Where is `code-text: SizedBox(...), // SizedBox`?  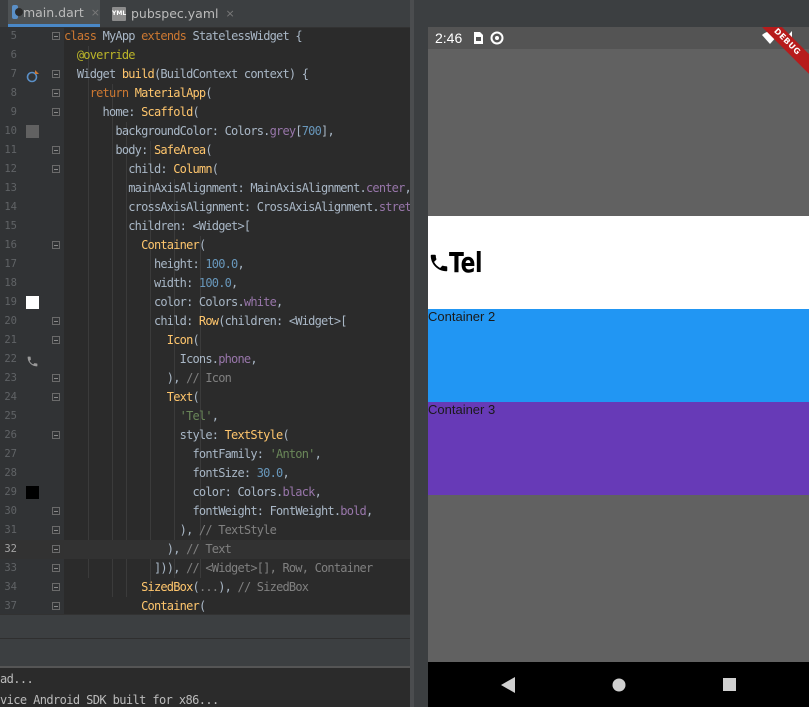
code-text: SizedBox(...), // SizedBox is located at coordinates (186, 587).